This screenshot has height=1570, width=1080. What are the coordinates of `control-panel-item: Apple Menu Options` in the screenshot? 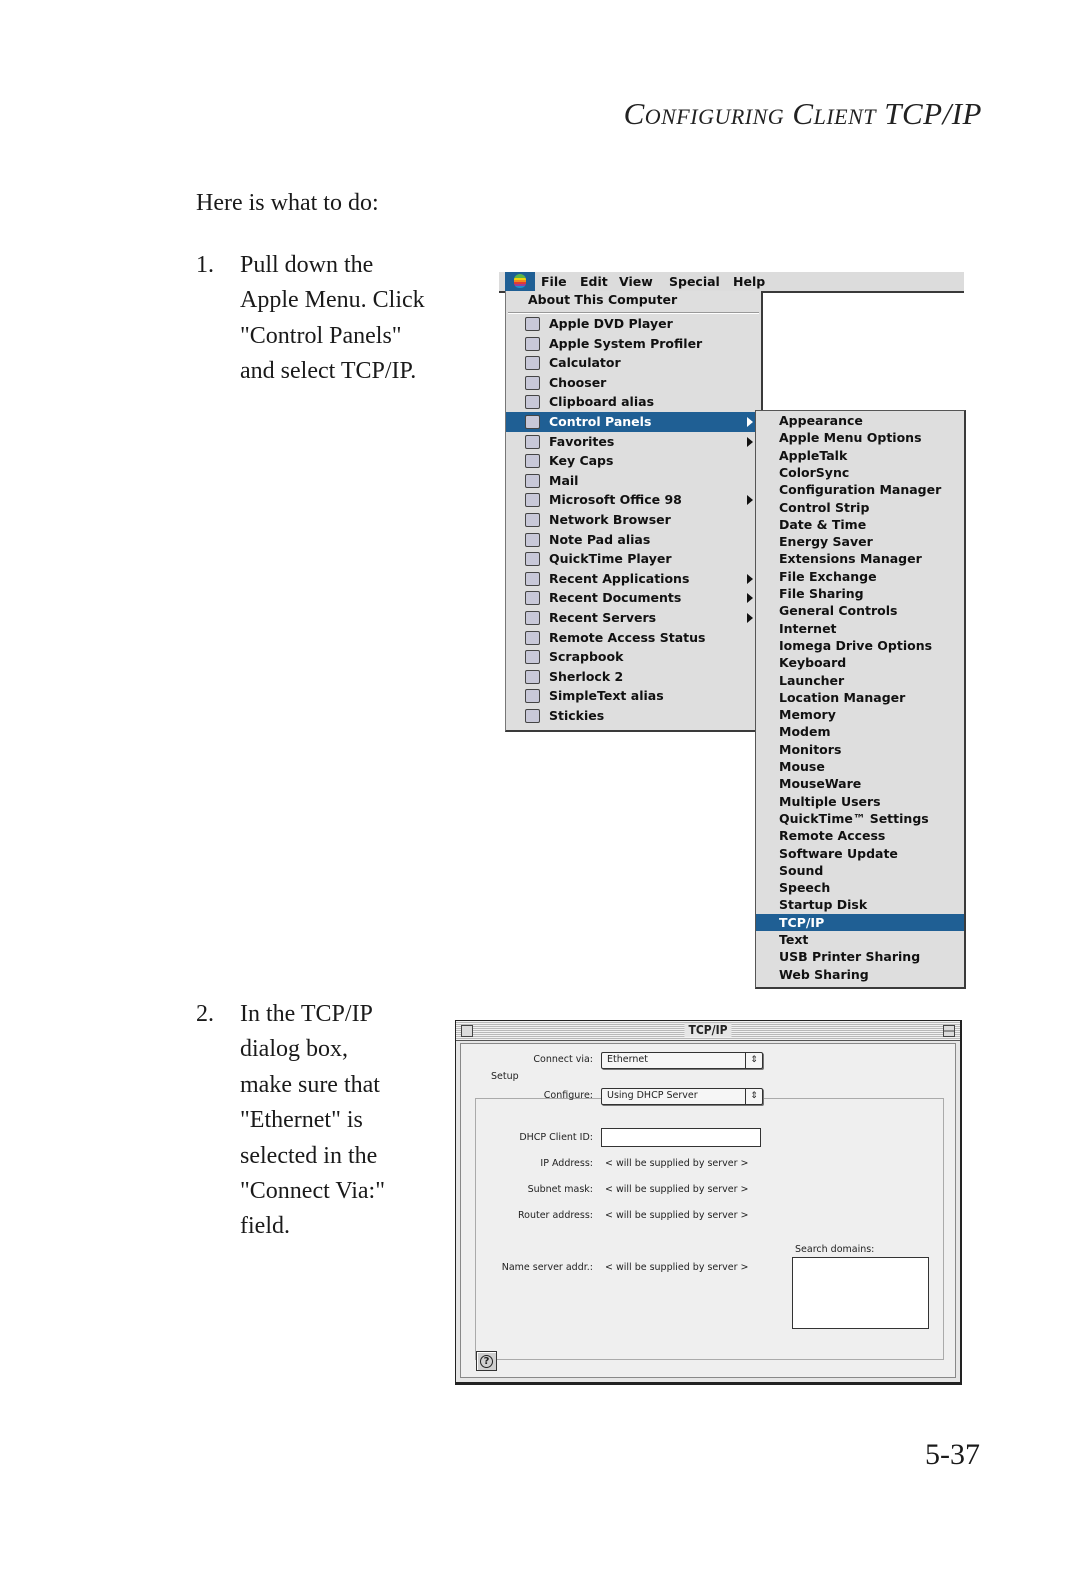 It's located at (860, 437).